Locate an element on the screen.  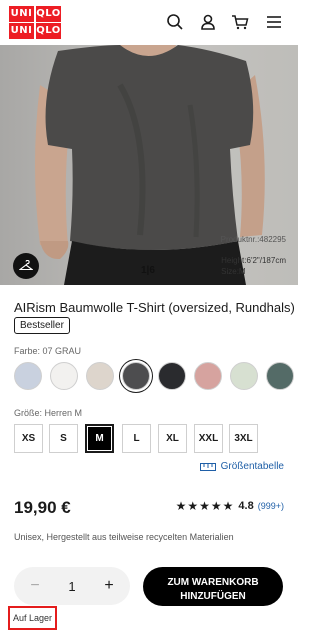
size-button-3xl: 3XL is located at coordinates (243, 438).